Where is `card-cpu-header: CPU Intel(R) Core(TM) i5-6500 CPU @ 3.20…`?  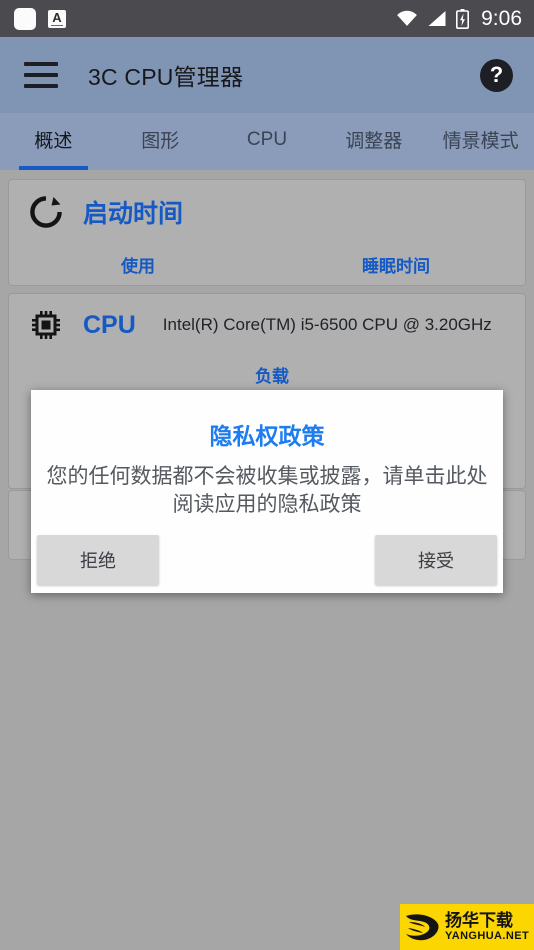 card-cpu-header: CPU Intel(R) Core(TM) i5-6500 CPU @ 3.20… is located at coordinates (267, 318).